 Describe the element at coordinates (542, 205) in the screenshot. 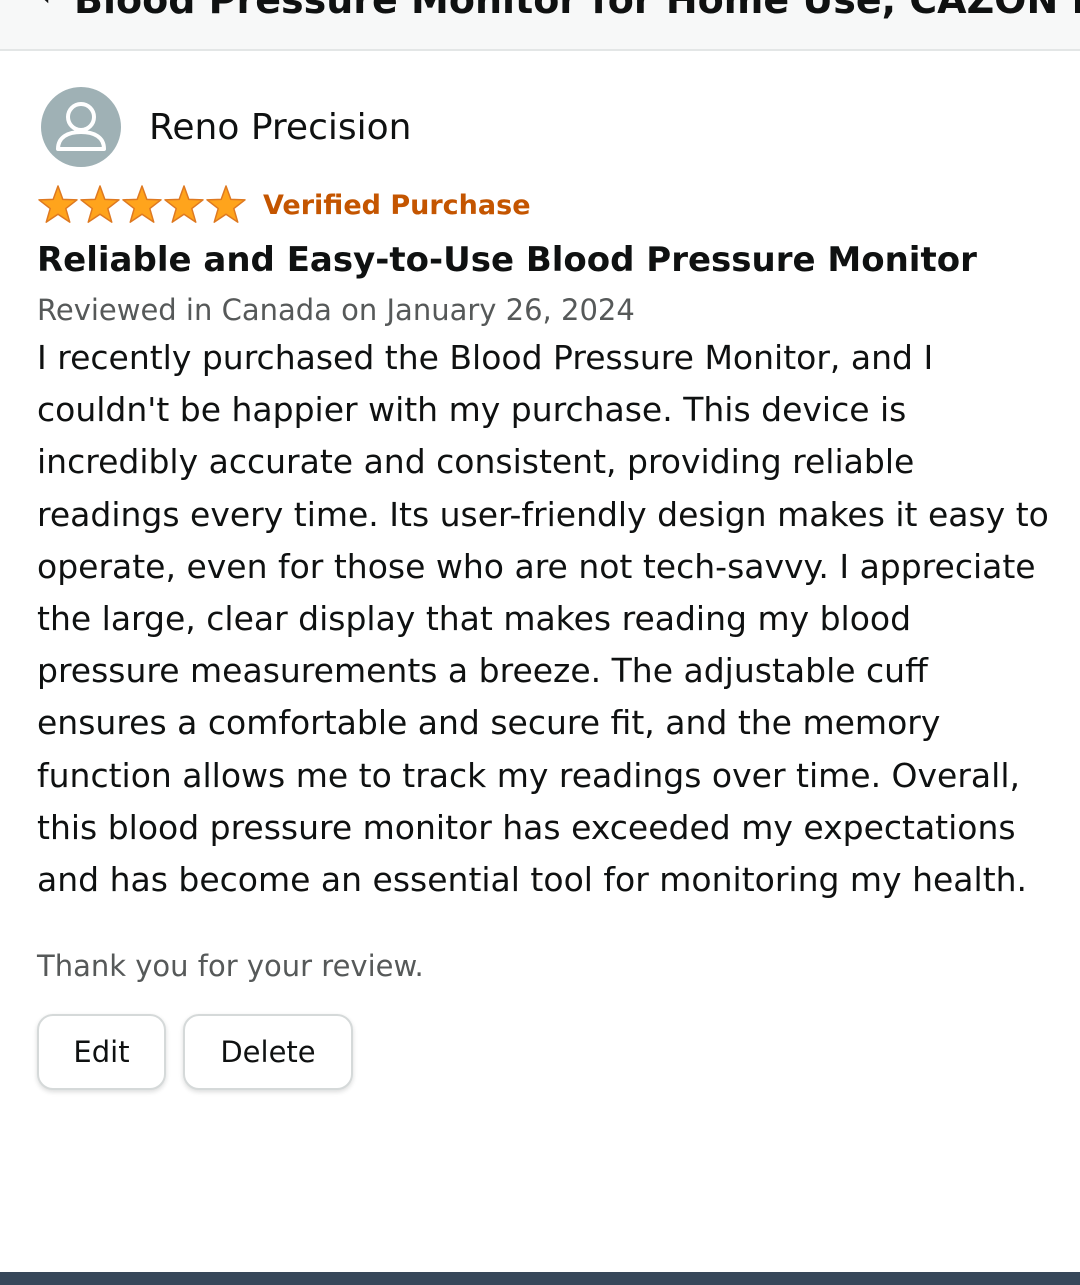

I see `rating-row: Verified Purchase` at that location.